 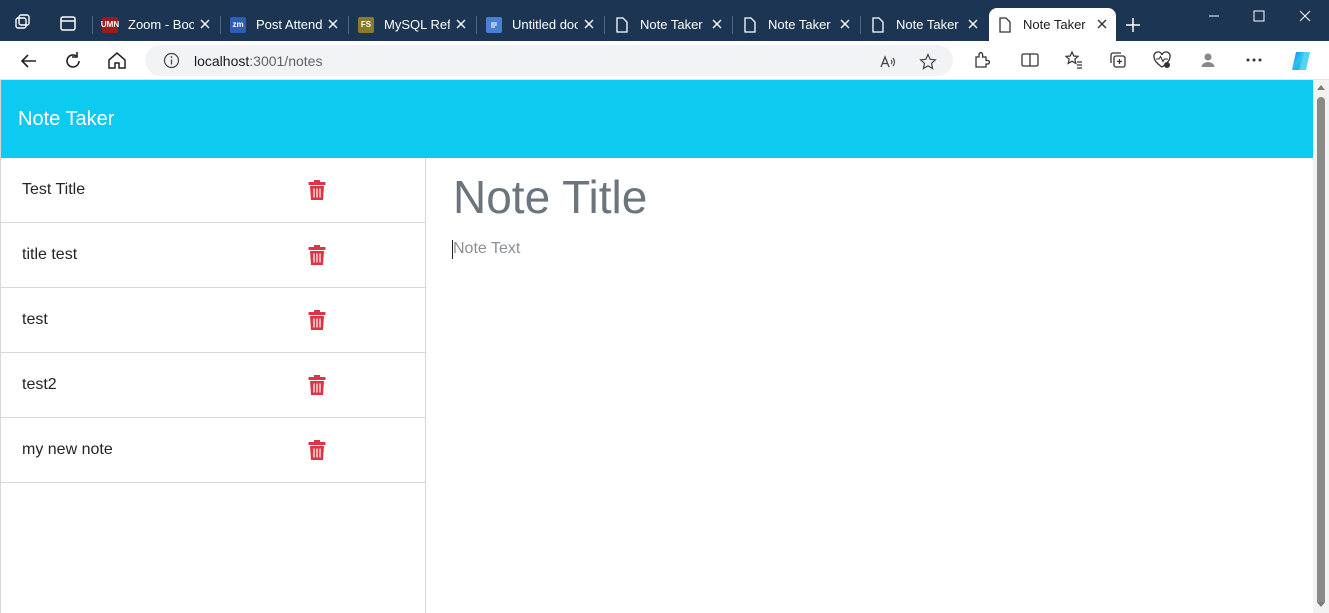 I want to click on window-close-icon, so click(x=1305, y=16).